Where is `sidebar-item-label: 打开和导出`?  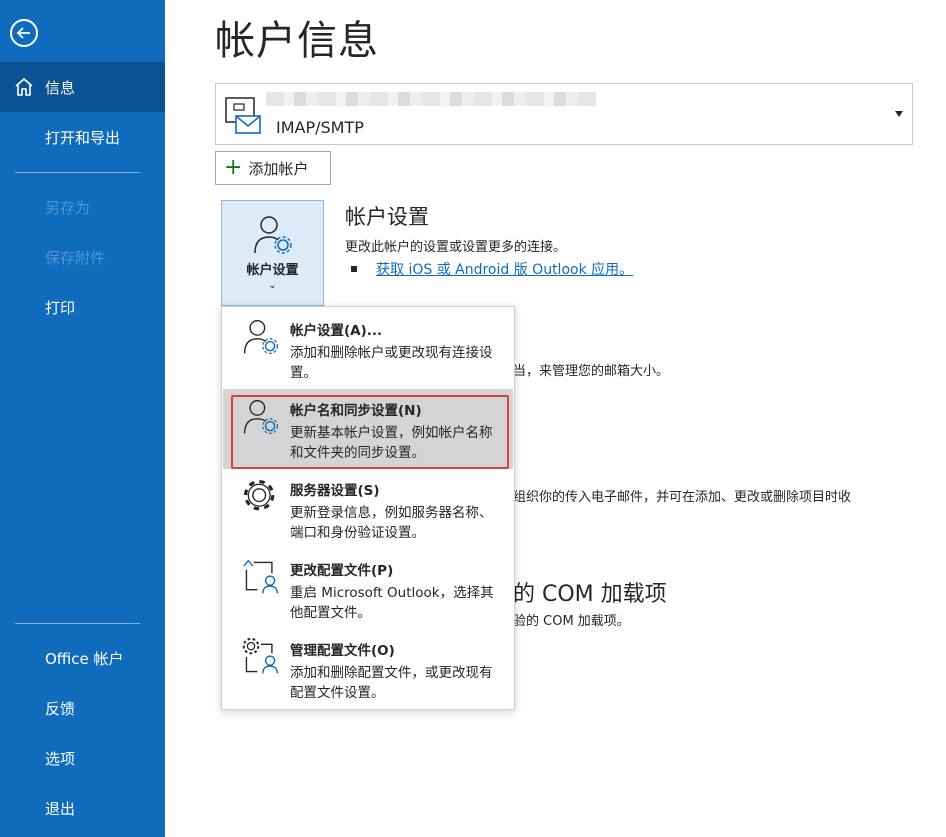 sidebar-item-label: 打开和导出 is located at coordinates (83, 137).